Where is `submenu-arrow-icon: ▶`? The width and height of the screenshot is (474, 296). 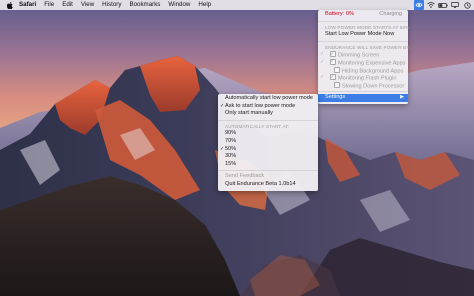
submenu-arrow-icon: ▶ is located at coordinates (402, 97).